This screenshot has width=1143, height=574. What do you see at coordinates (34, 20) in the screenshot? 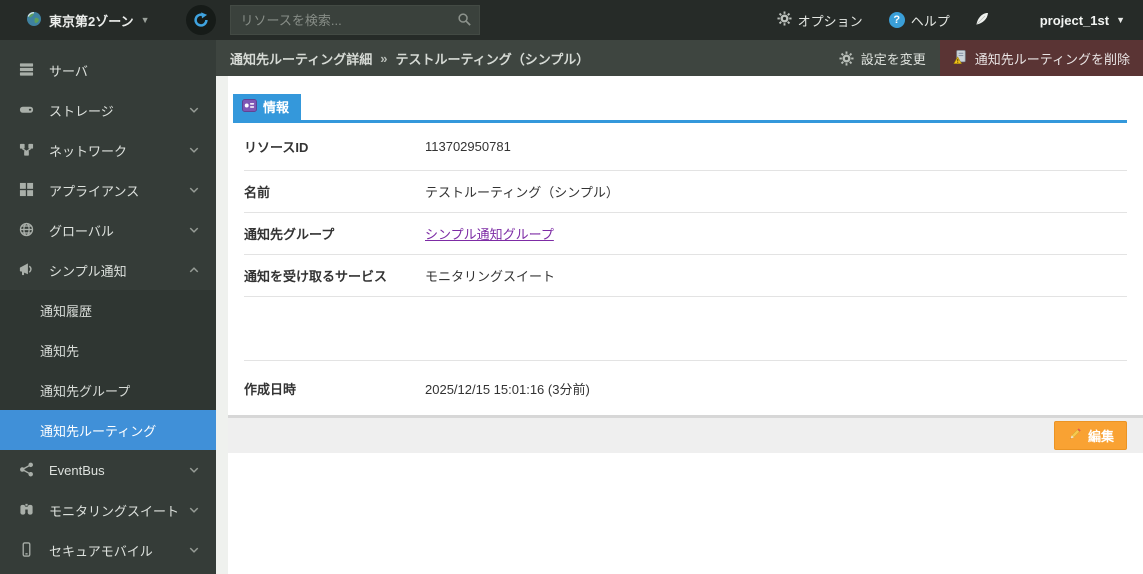
I see `zone-globe-icon` at bounding box center [34, 20].